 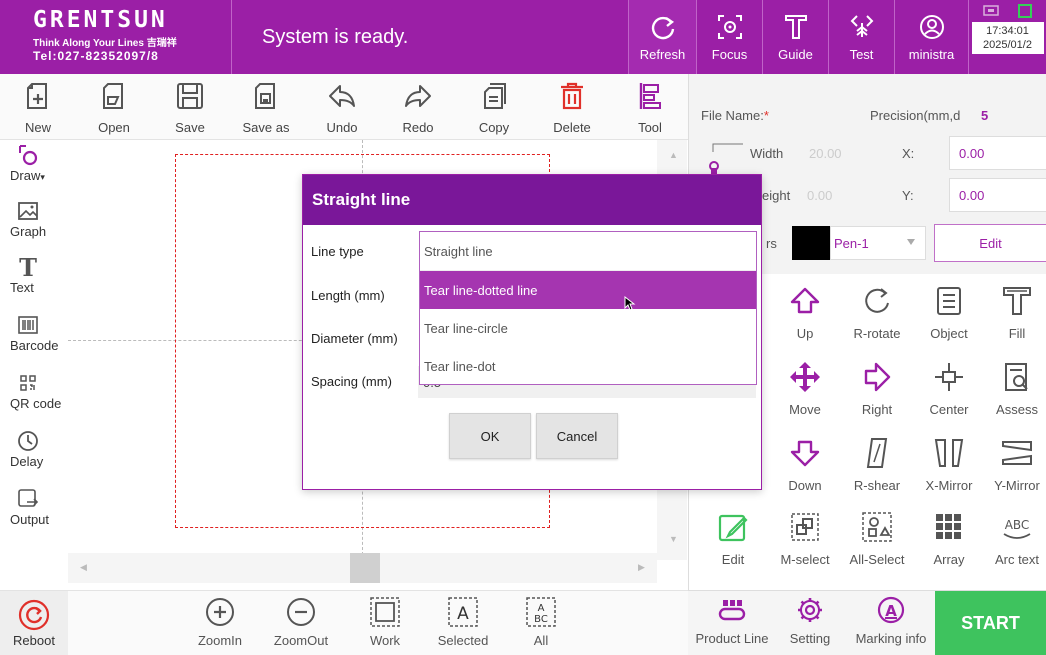 What do you see at coordinates (795, 37) in the screenshot?
I see `guide-button: Guide` at bounding box center [795, 37].